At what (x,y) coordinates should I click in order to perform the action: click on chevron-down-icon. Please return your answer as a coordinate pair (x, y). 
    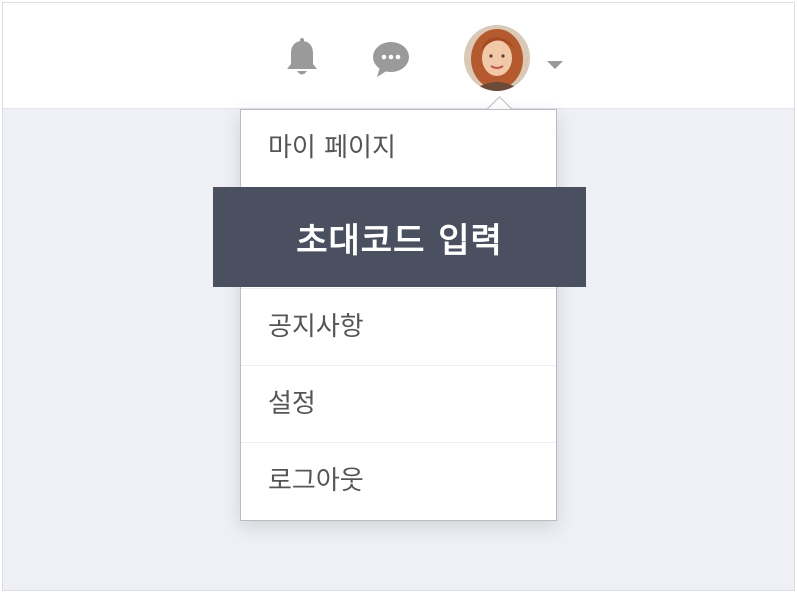
    Looking at the image, I should click on (555, 62).